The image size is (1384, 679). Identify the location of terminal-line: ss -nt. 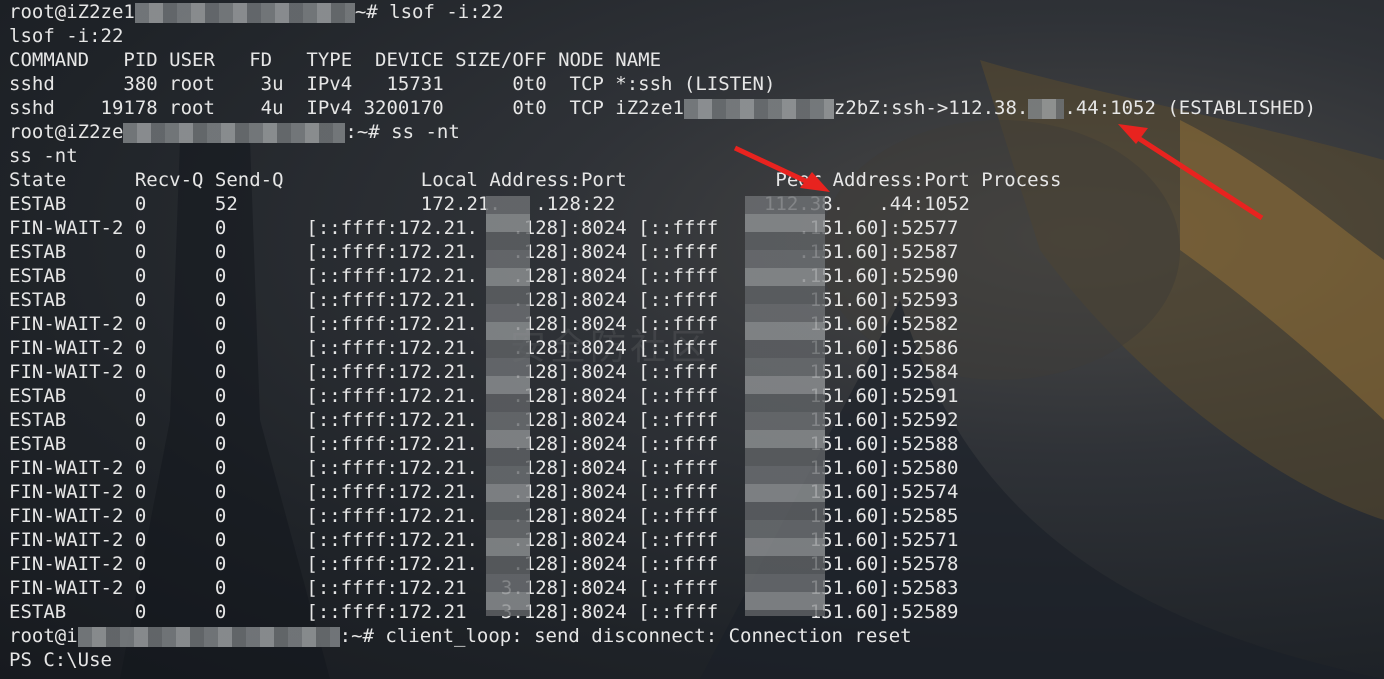
(662, 156).